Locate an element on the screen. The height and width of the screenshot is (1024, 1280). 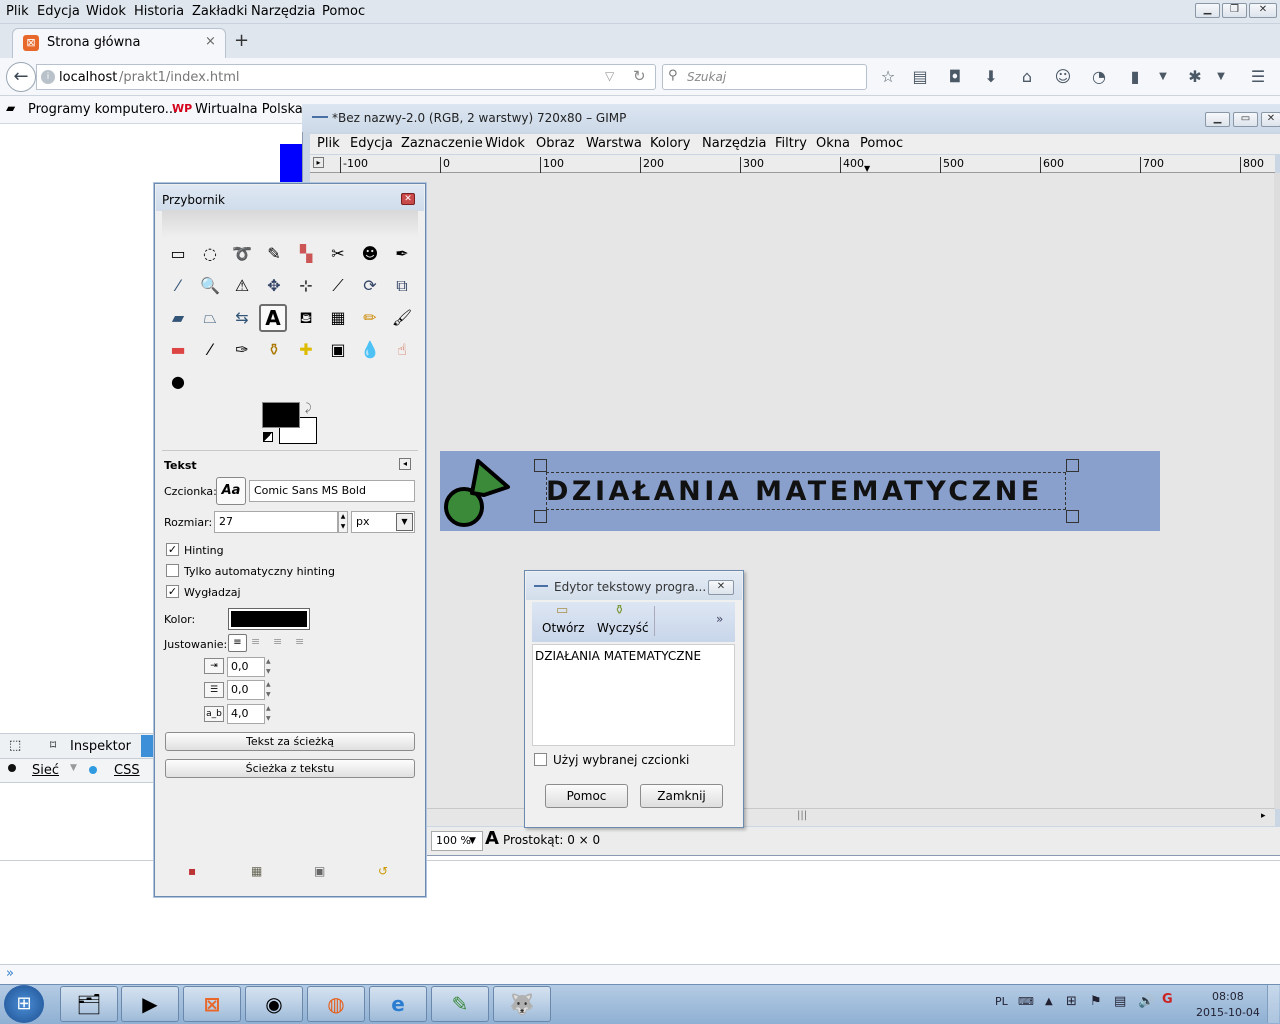
explorer-icon: 🗂 is located at coordinates (89, 1004).